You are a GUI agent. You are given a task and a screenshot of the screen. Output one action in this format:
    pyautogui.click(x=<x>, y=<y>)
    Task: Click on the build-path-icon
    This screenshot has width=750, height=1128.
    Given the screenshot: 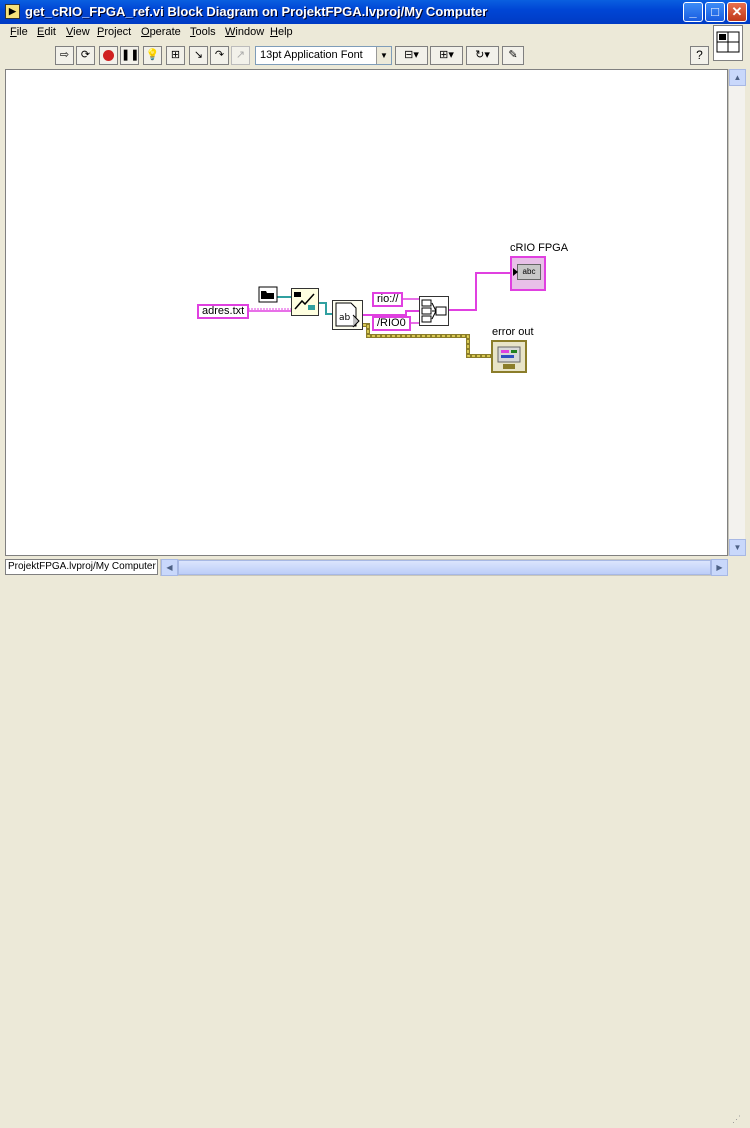 What is the action you would take?
    pyautogui.click(x=305, y=302)
    